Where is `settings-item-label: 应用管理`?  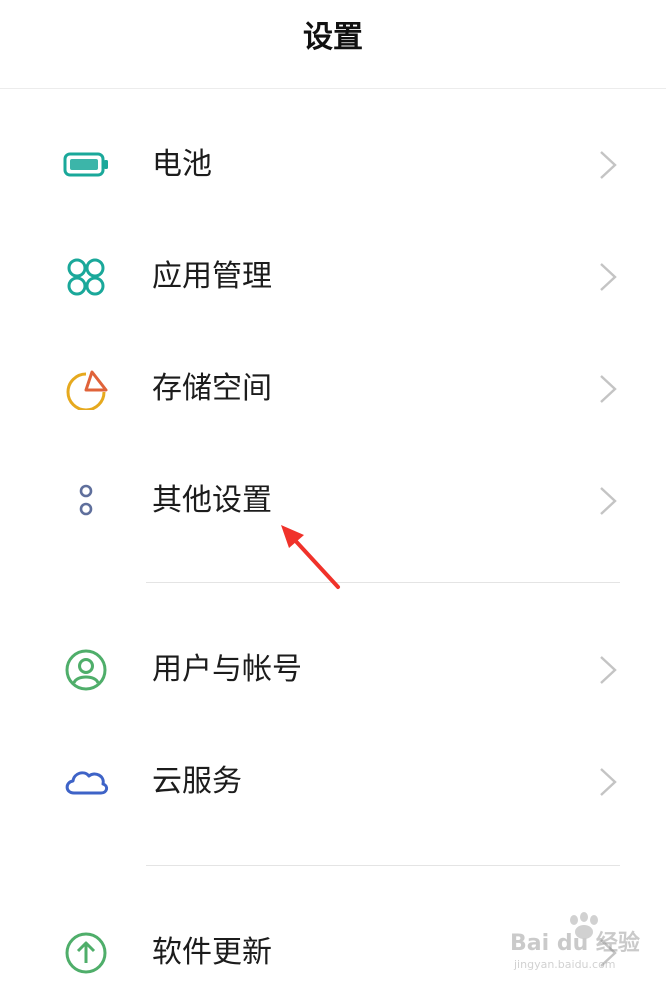 settings-item-label: 应用管理 is located at coordinates (212, 276).